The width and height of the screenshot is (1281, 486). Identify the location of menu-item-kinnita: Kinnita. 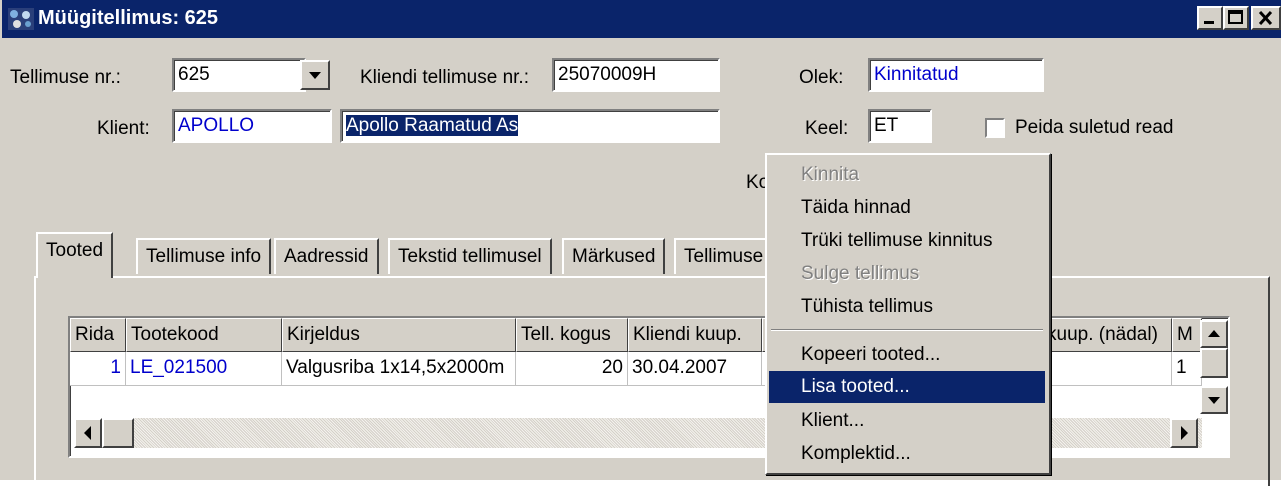
(907, 175).